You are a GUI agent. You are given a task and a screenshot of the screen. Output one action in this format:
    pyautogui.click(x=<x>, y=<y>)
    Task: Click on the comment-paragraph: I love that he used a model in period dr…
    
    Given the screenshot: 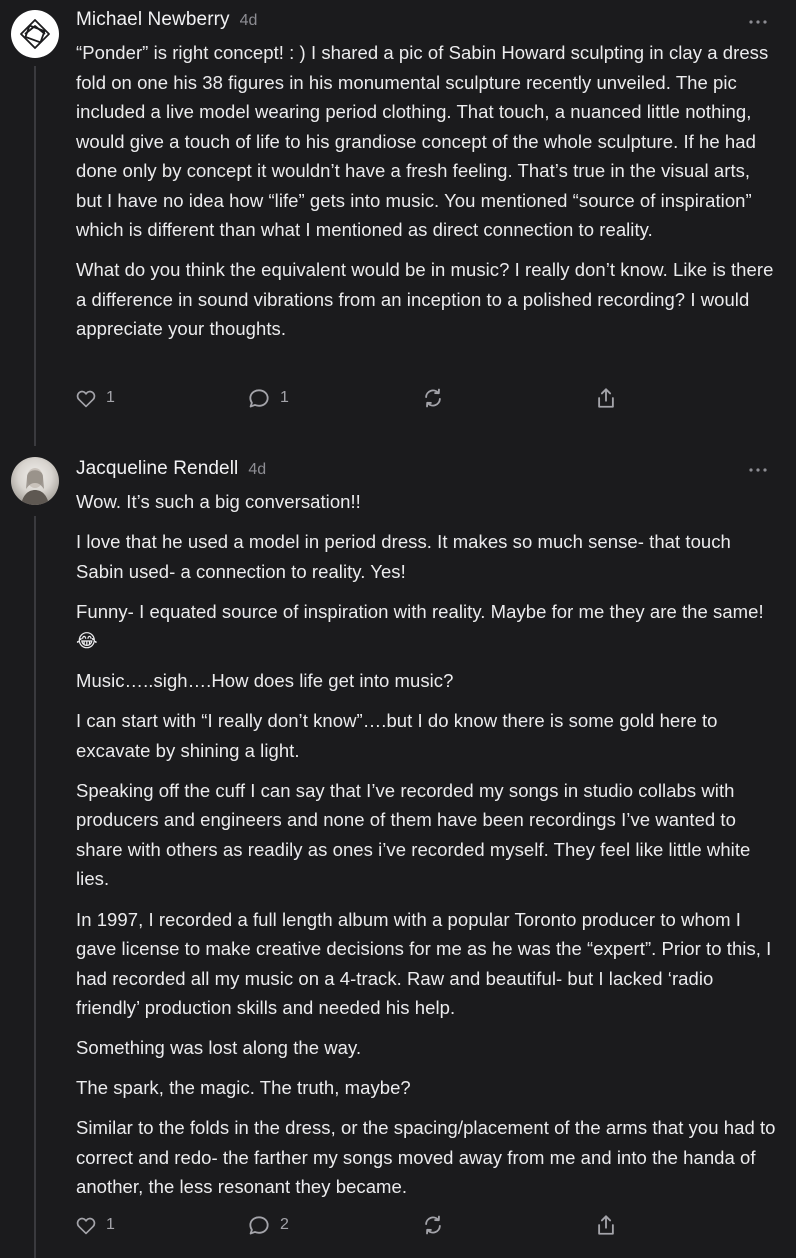 What is the action you would take?
    pyautogui.click(x=403, y=556)
    